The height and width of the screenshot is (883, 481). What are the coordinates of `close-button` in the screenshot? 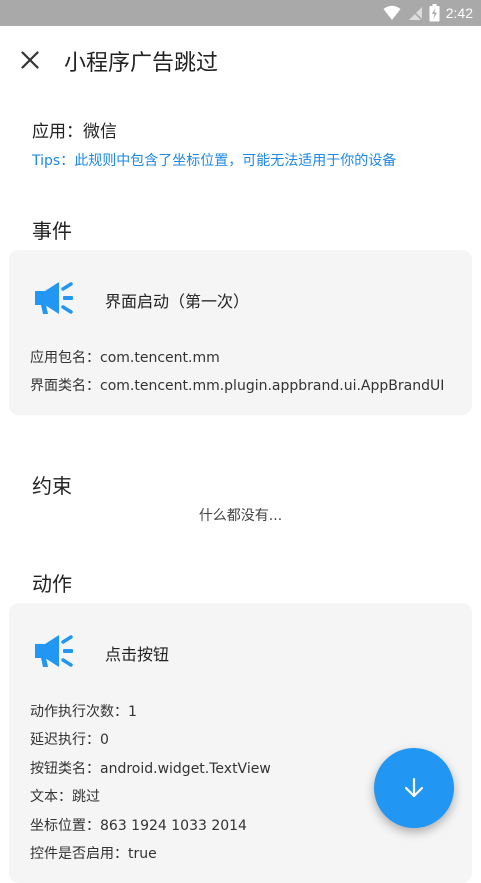 It's located at (30, 60).